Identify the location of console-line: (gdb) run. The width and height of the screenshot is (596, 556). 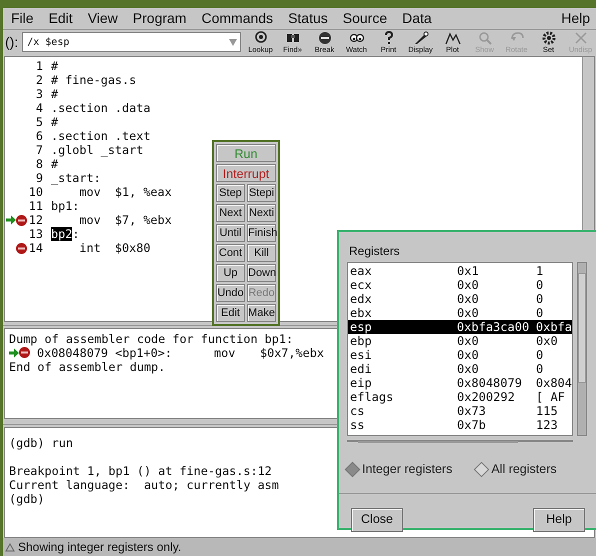
(41, 443).